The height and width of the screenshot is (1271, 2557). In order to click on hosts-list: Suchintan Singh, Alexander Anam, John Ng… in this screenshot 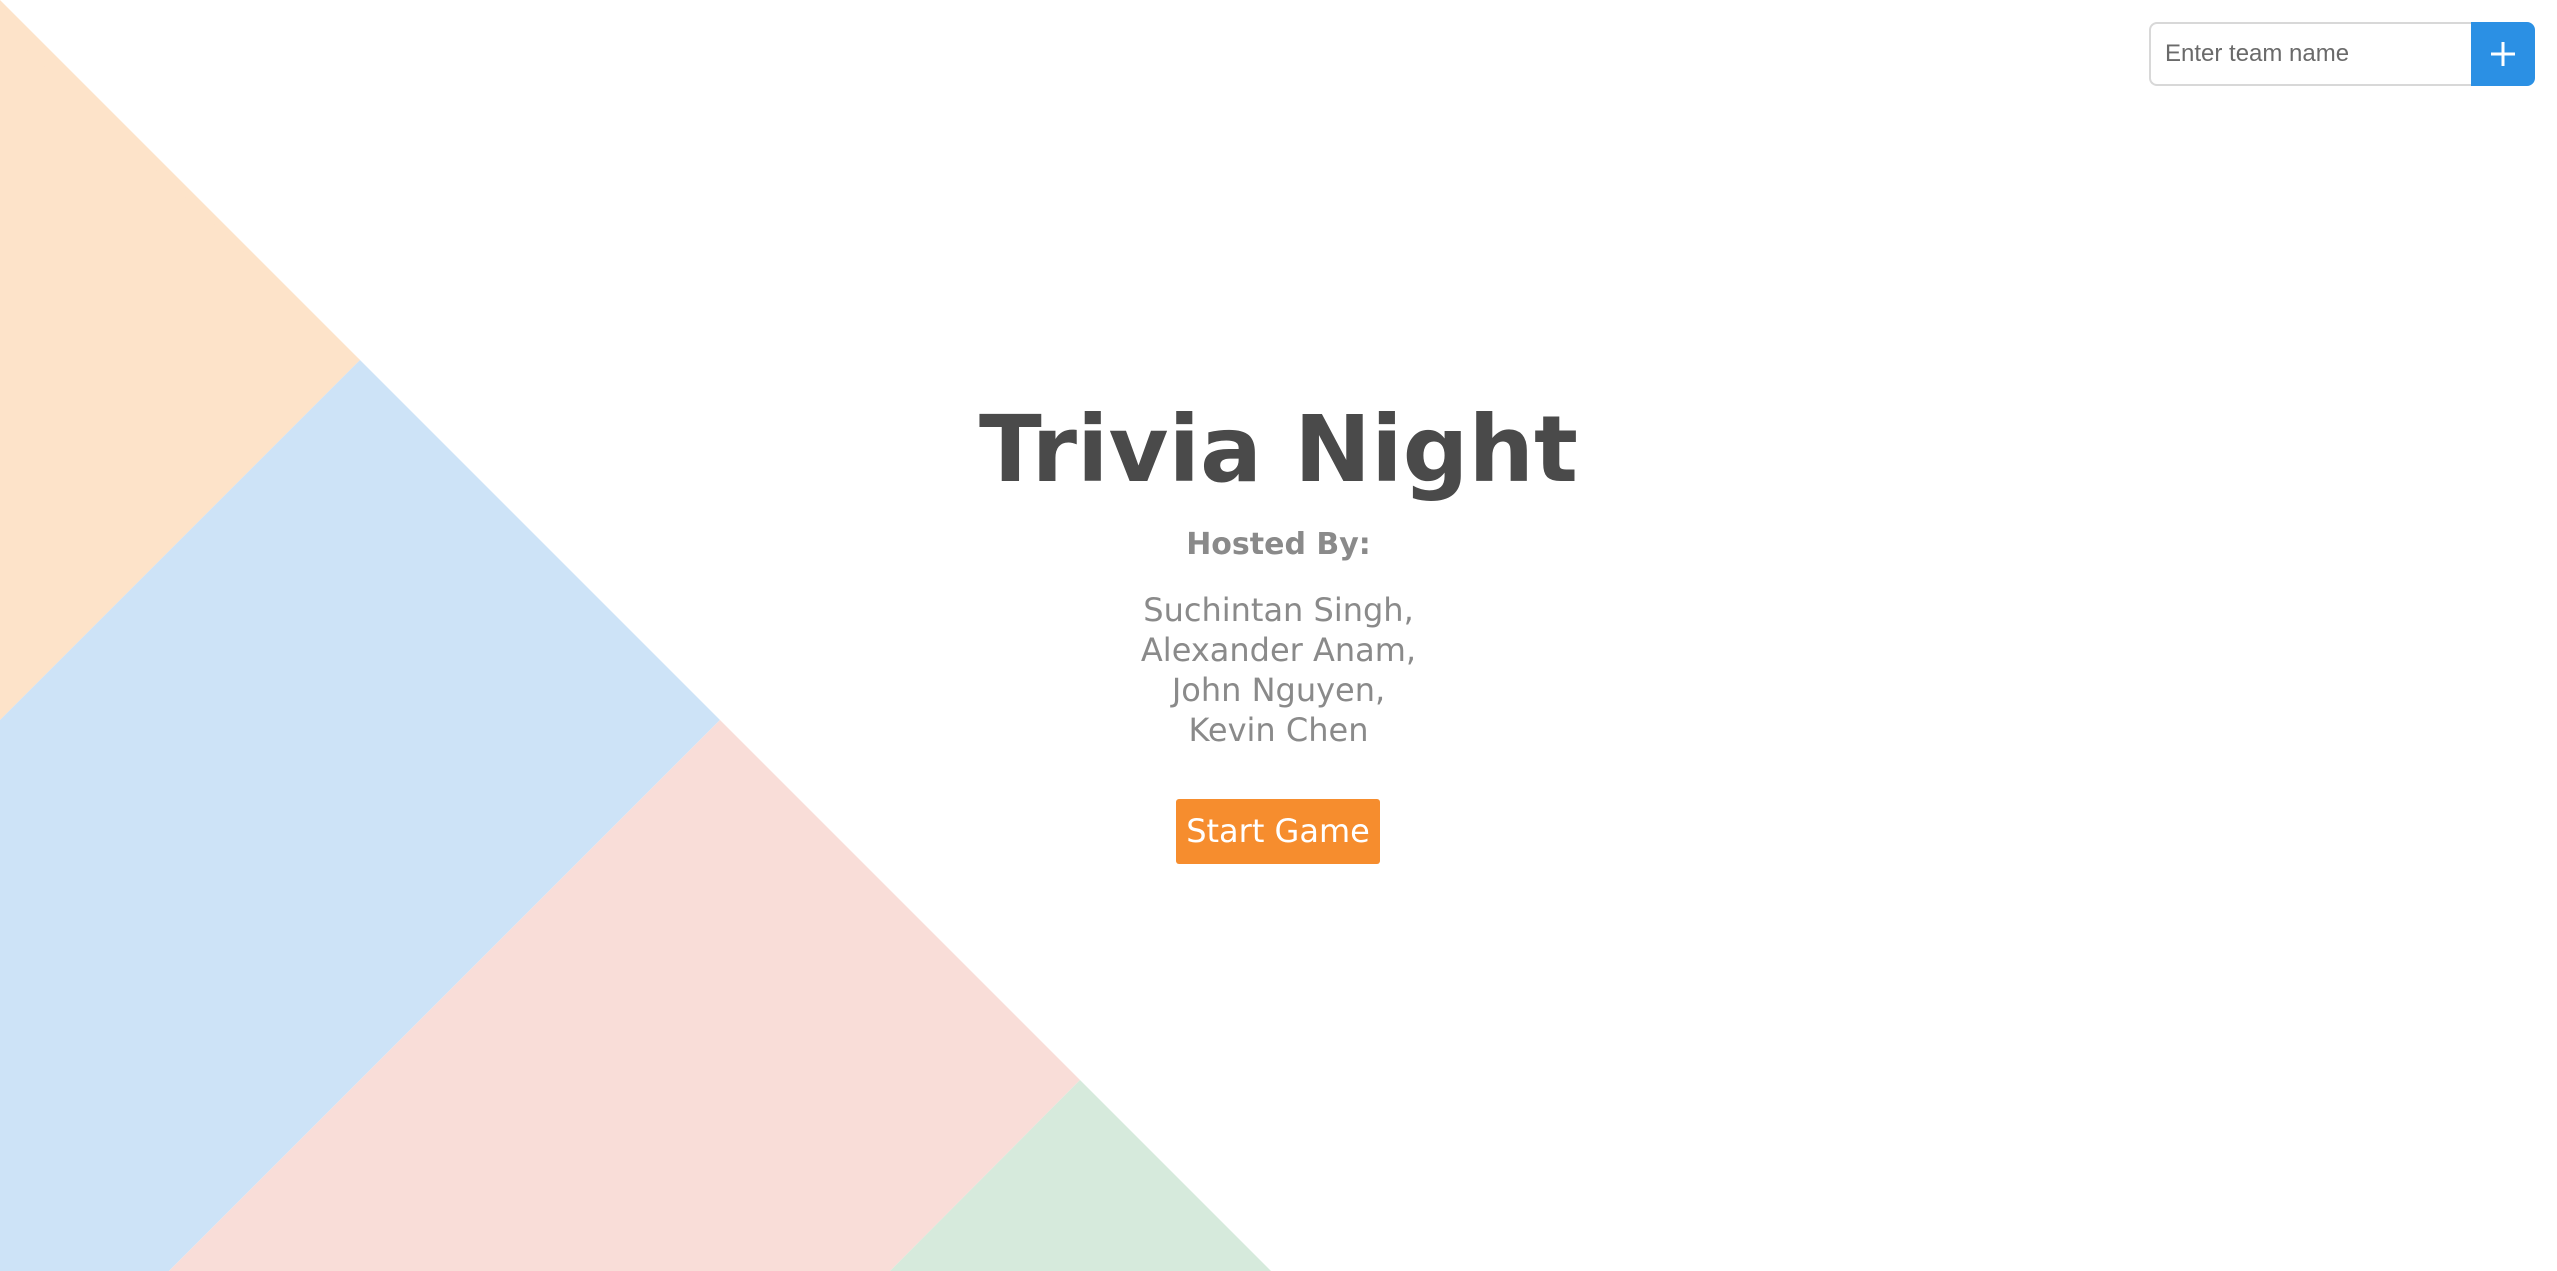, I will do `click(1278, 670)`.